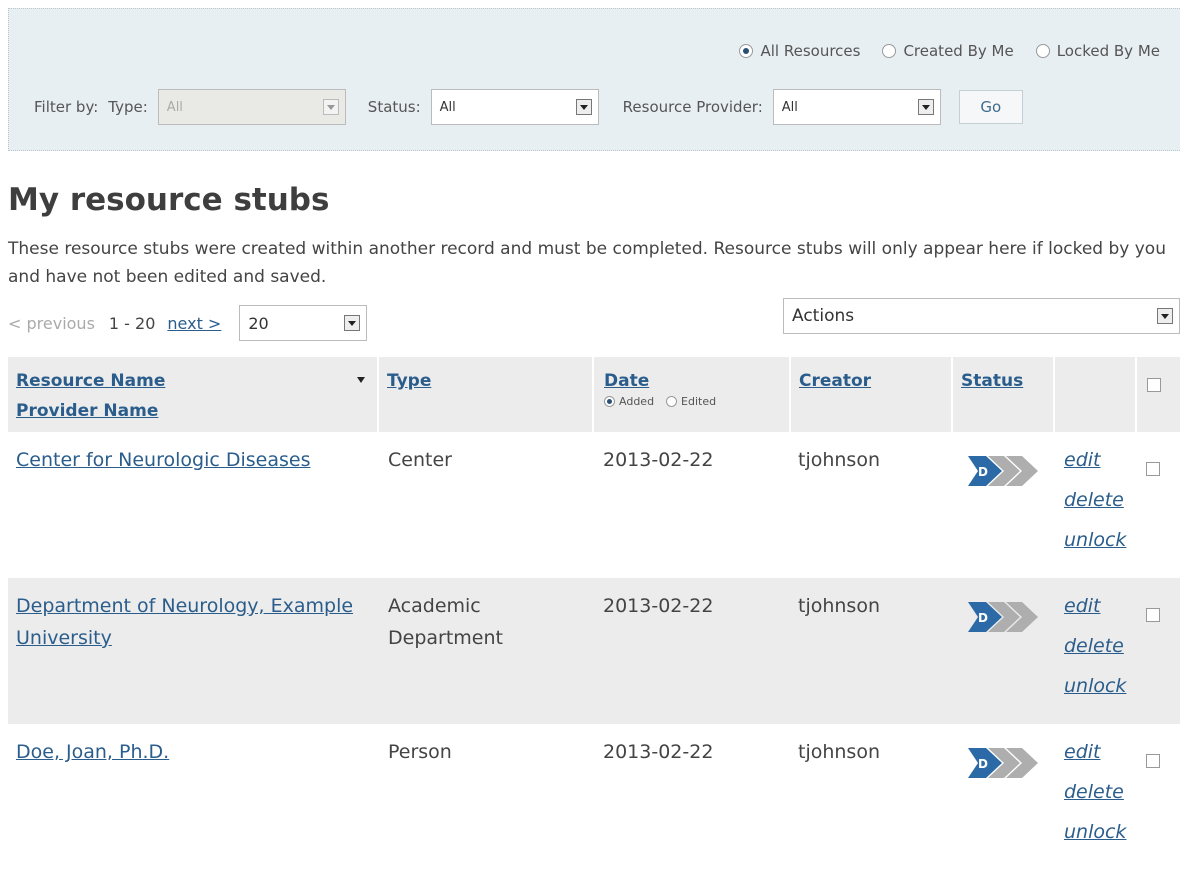 The height and width of the screenshot is (886, 1180). I want to click on type-header: Type, so click(486, 394).